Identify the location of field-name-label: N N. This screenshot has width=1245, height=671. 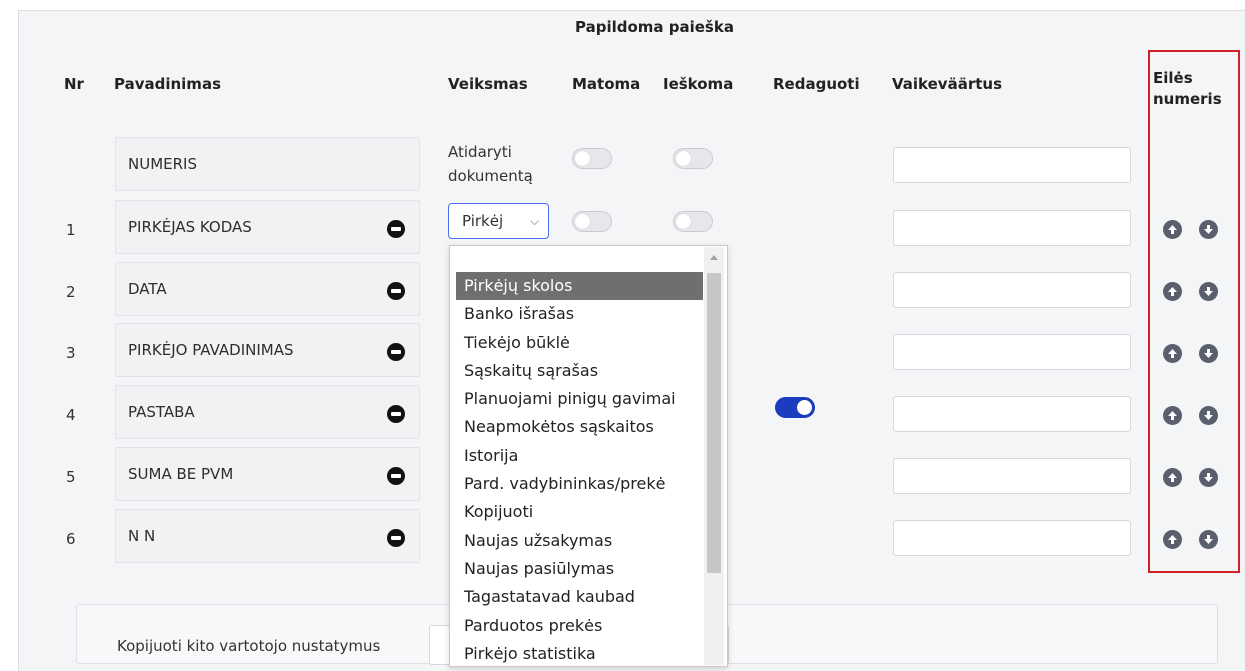
(142, 536).